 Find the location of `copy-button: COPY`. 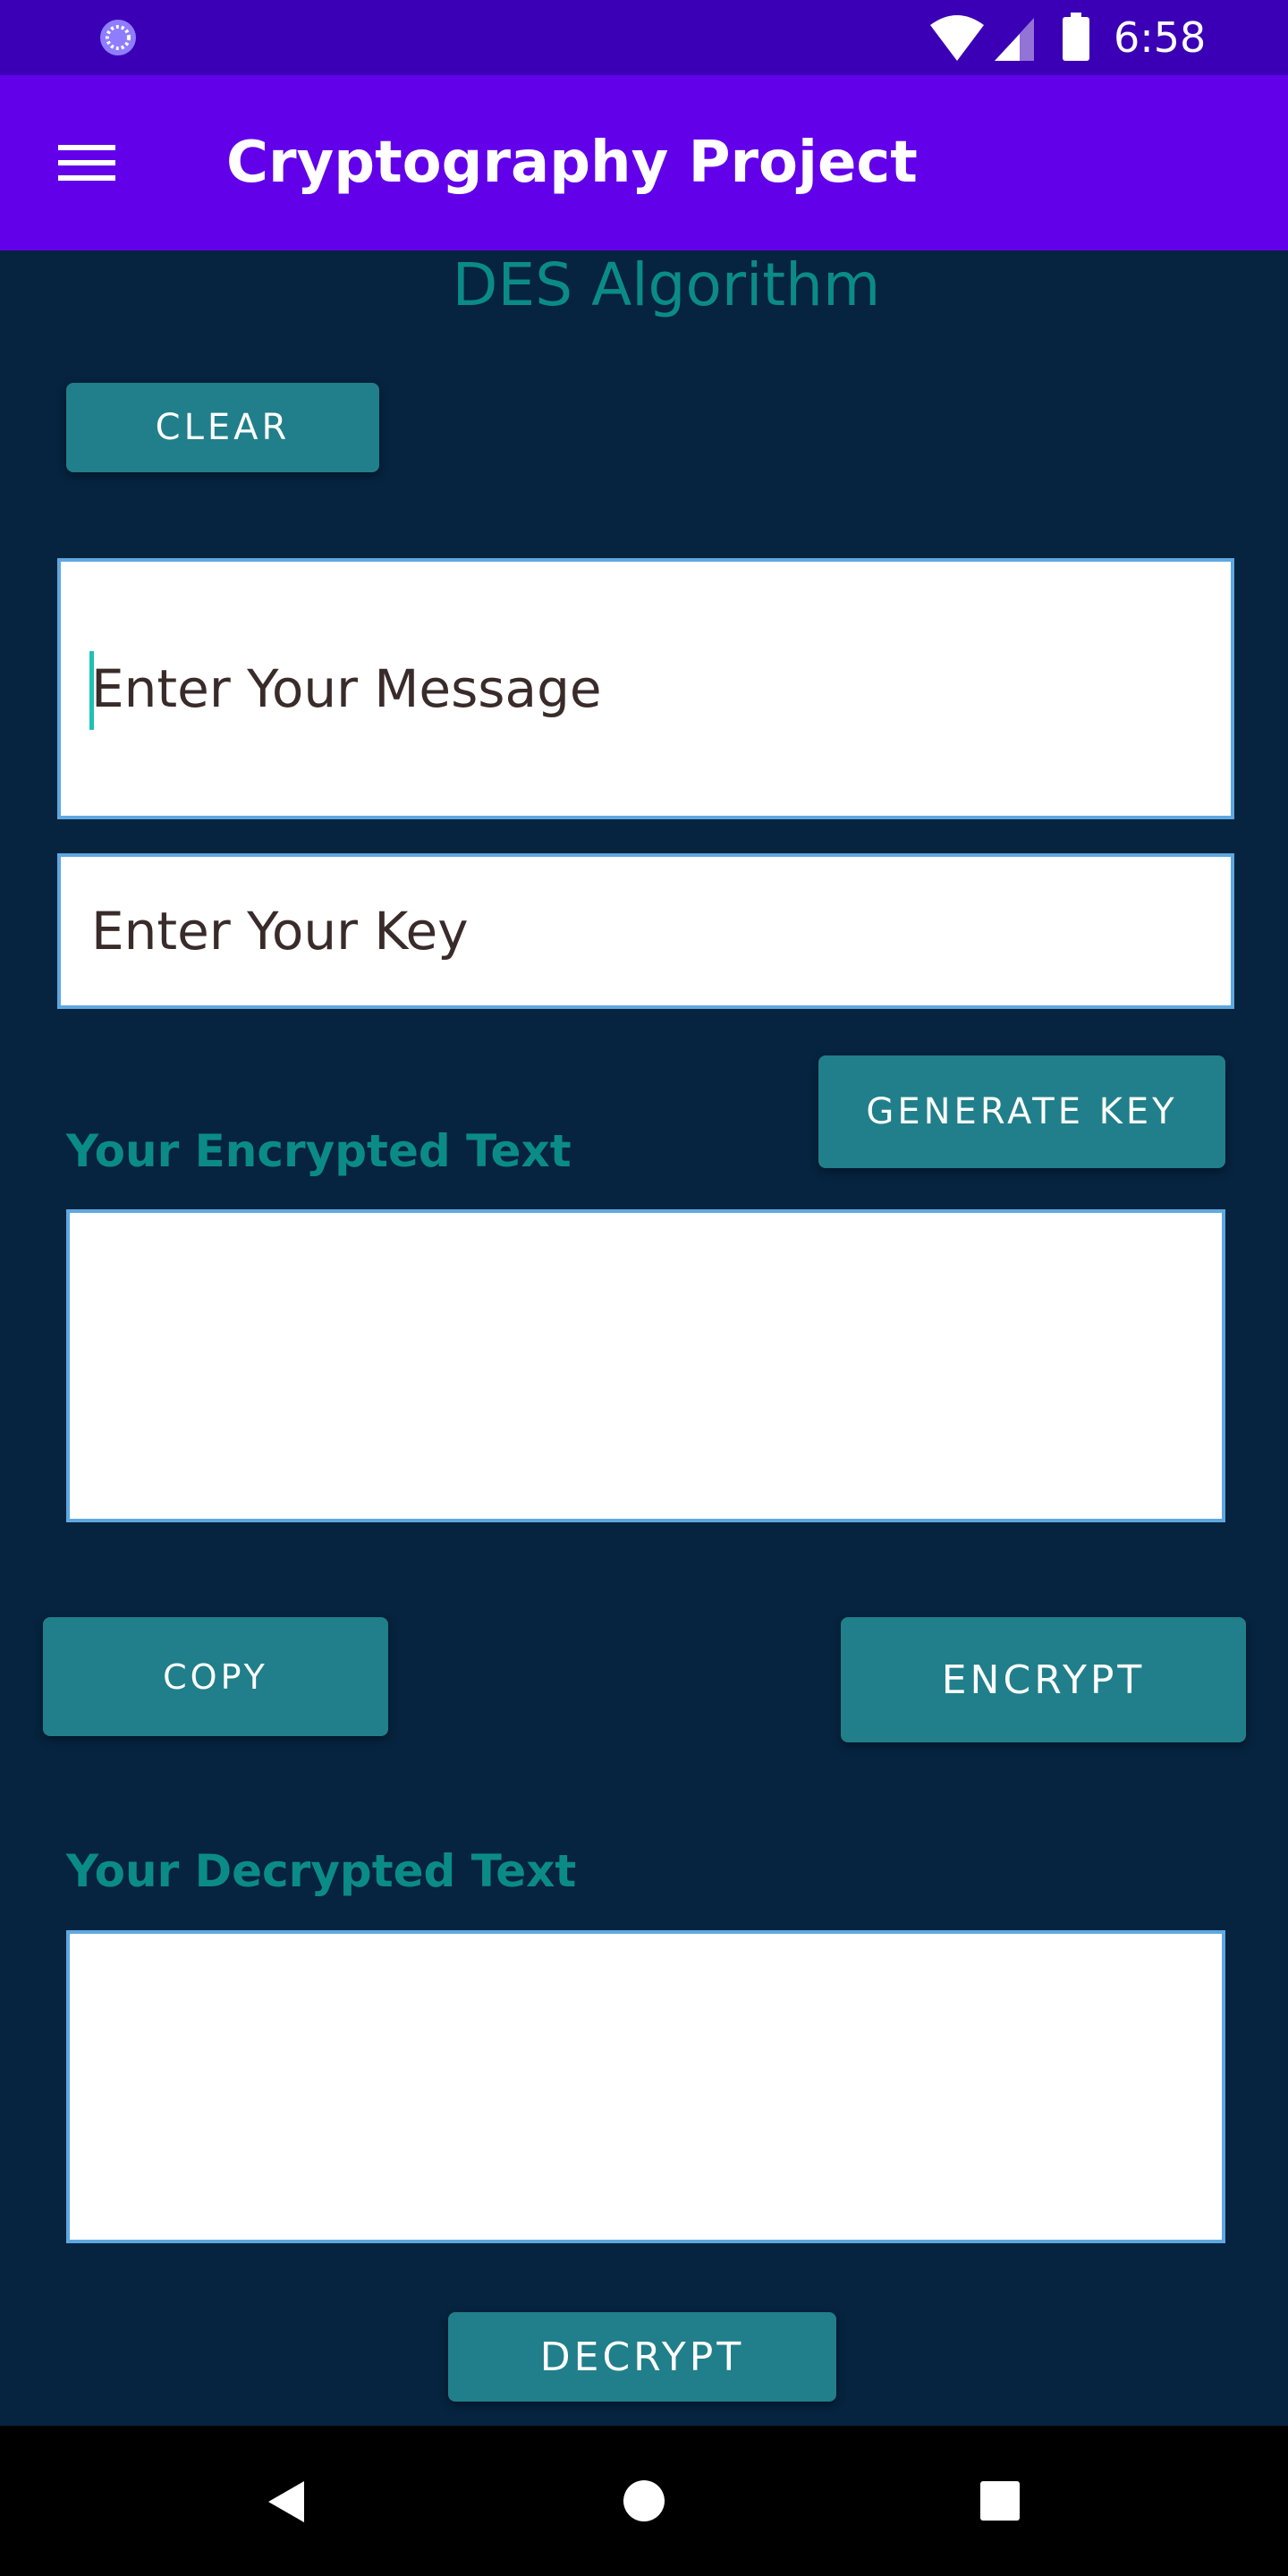

copy-button: COPY is located at coordinates (215, 1676).